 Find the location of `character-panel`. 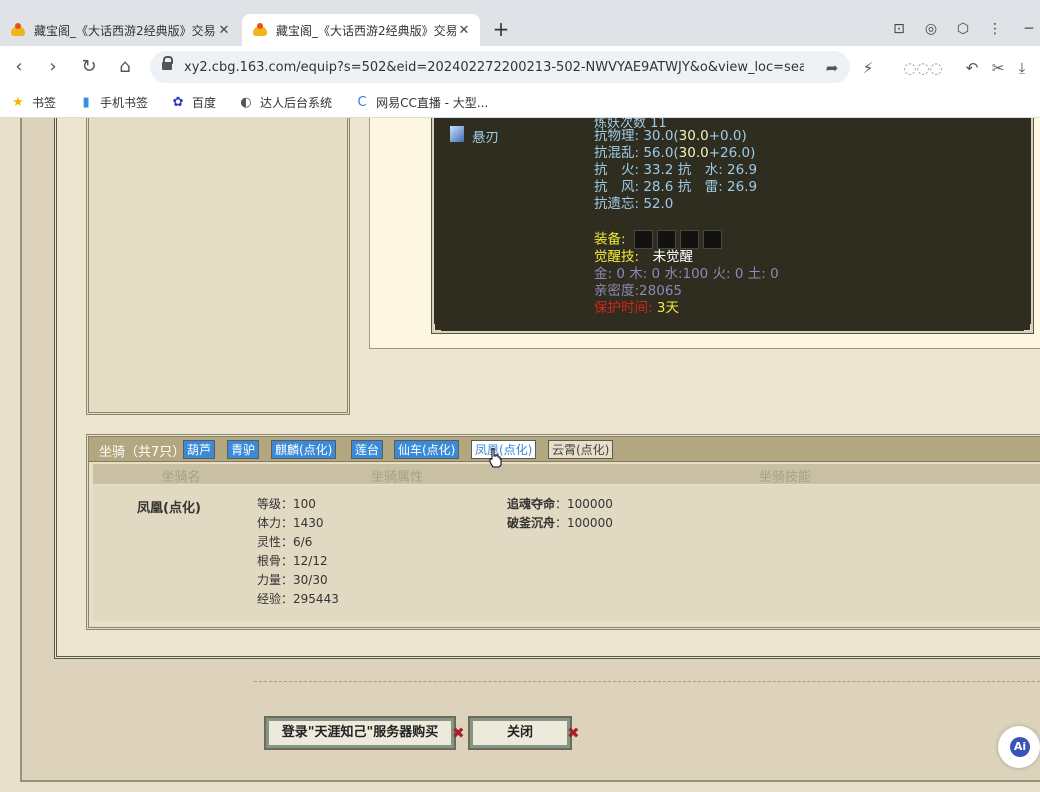

character-panel is located at coordinates (218, 266).